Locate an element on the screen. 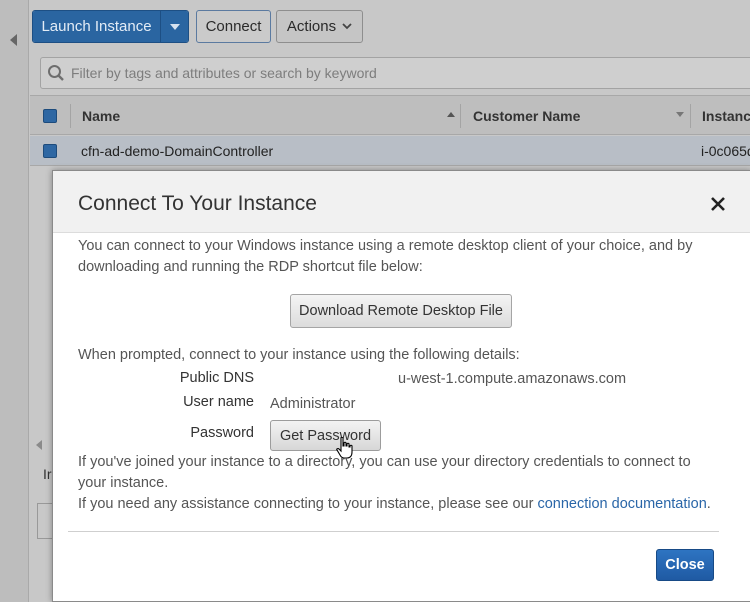  actions-button: Actions is located at coordinates (319, 26).